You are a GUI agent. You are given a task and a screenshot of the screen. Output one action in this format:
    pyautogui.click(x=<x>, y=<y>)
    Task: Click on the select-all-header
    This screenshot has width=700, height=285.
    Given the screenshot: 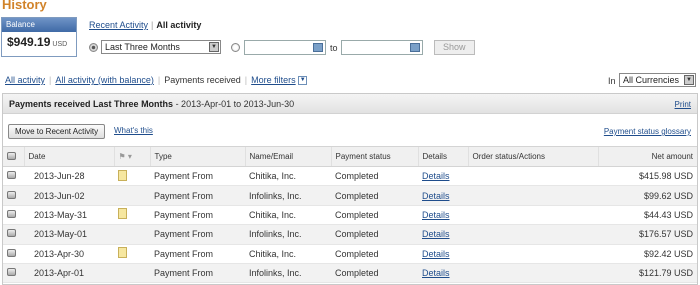 What is the action you would take?
    pyautogui.click(x=13, y=156)
    